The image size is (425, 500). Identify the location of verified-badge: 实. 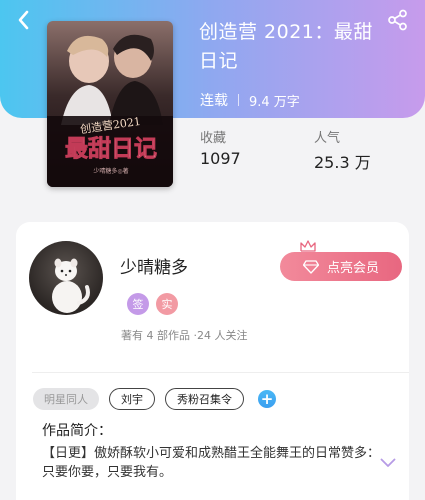
(167, 304).